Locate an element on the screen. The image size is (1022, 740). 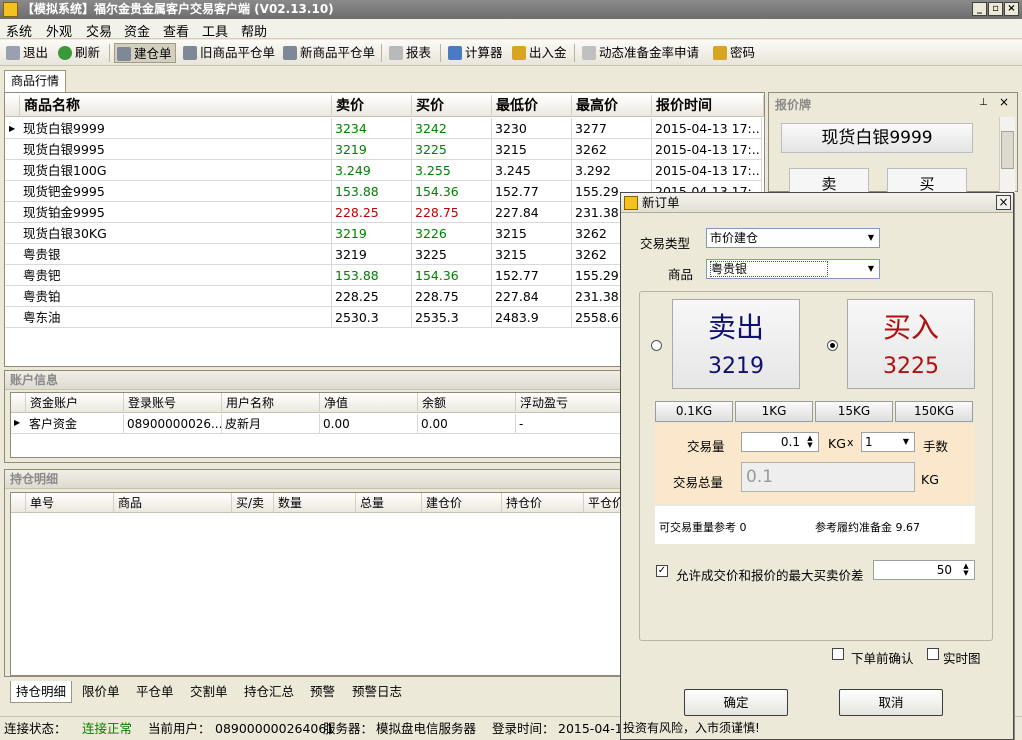
buy-price-cell: 3225 is located at coordinates (452, 254).